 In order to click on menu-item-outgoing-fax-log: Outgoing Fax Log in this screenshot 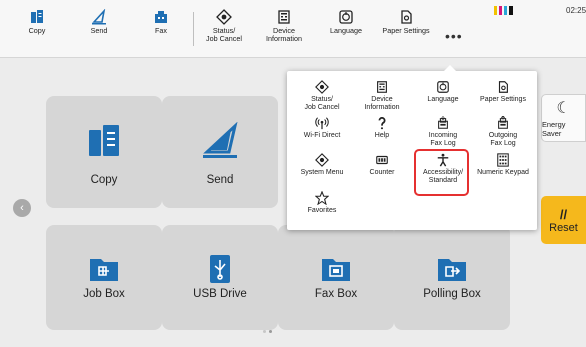, I will do `click(503, 131)`.